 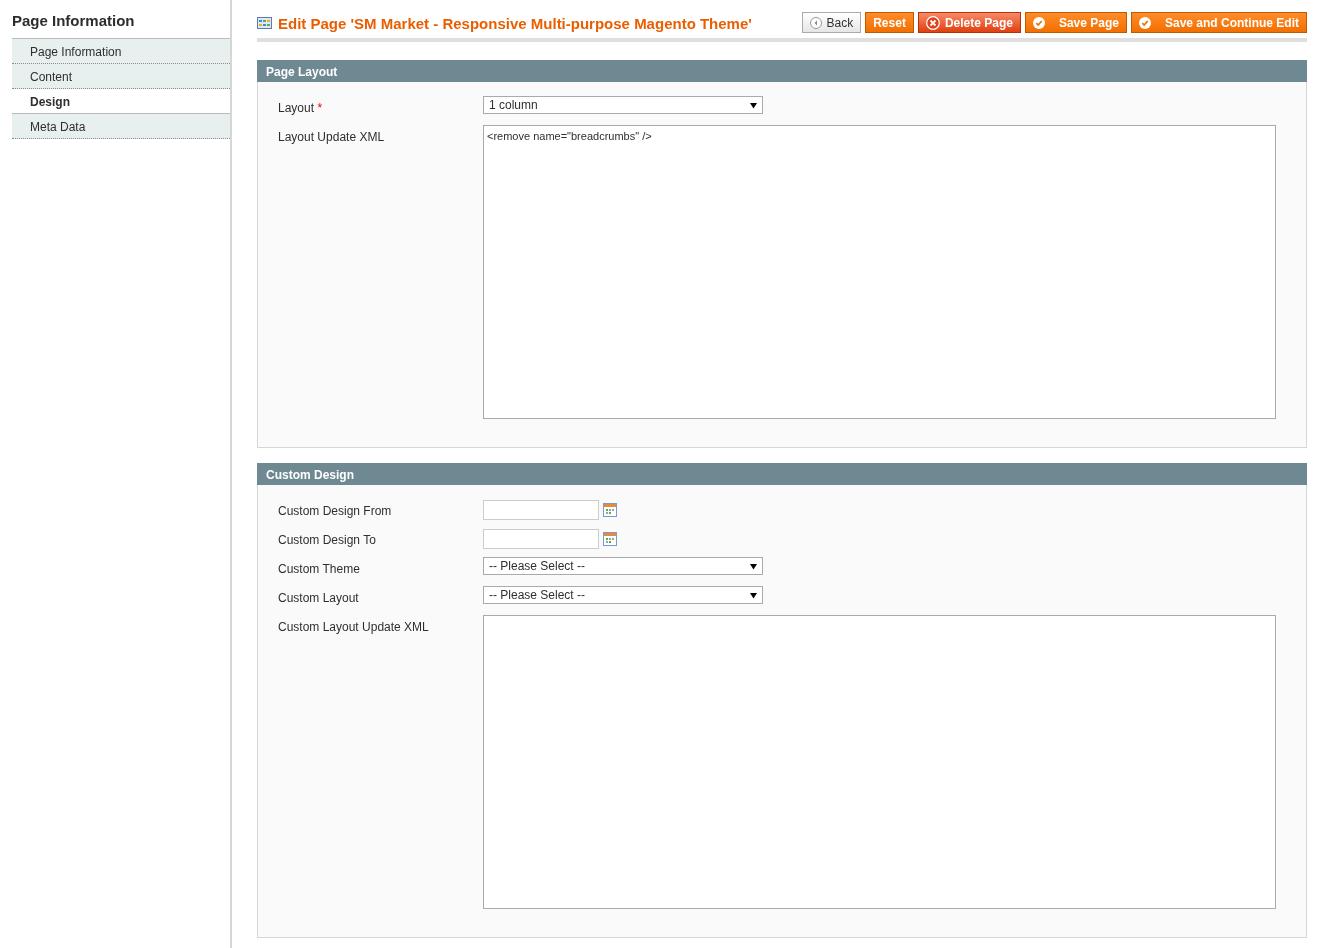 What do you see at coordinates (319, 569) in the screenshot?
I see `field-label: Custom Theme` at bounding box center [319, 569].